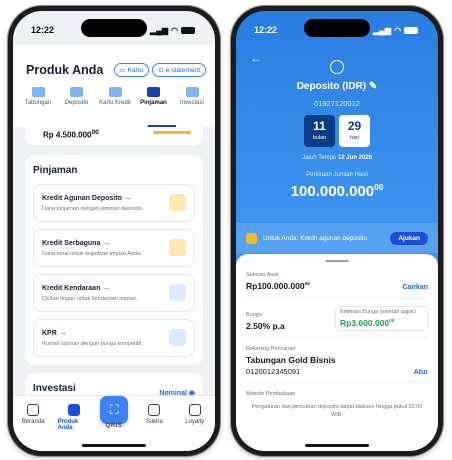  I want to click on edit-pencil-icon: ✎, so click(373, 86).